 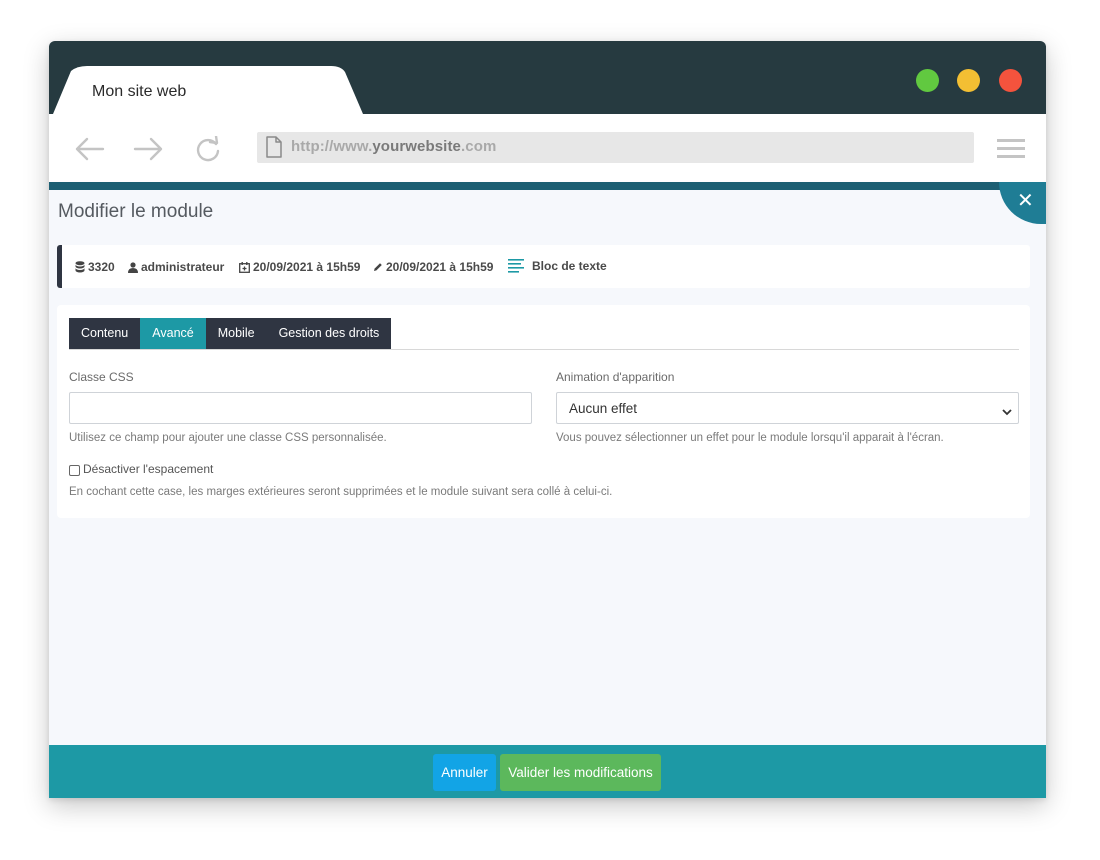 What do you see at coordinates (615, 147) in the screenshot?
I see `address-bar: http://www.yourwebsite.com` at bounding box center [615, 147].